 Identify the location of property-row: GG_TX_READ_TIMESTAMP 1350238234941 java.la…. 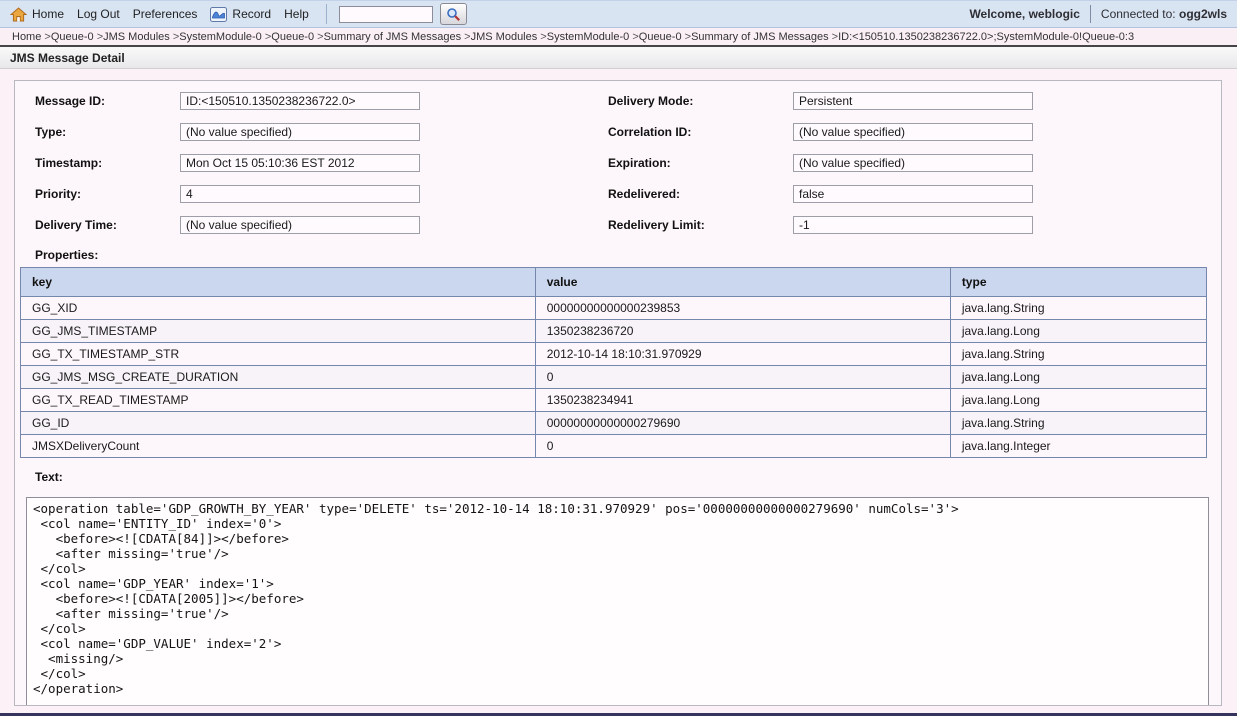
(614, 400).